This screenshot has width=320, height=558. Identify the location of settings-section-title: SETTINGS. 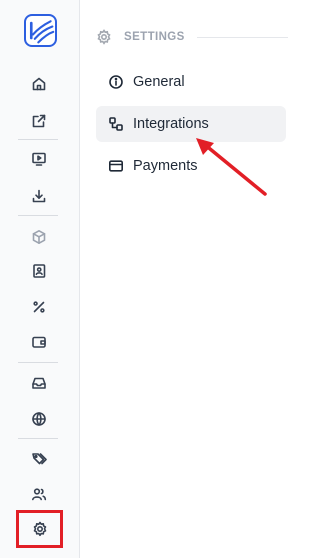
(154, 37).